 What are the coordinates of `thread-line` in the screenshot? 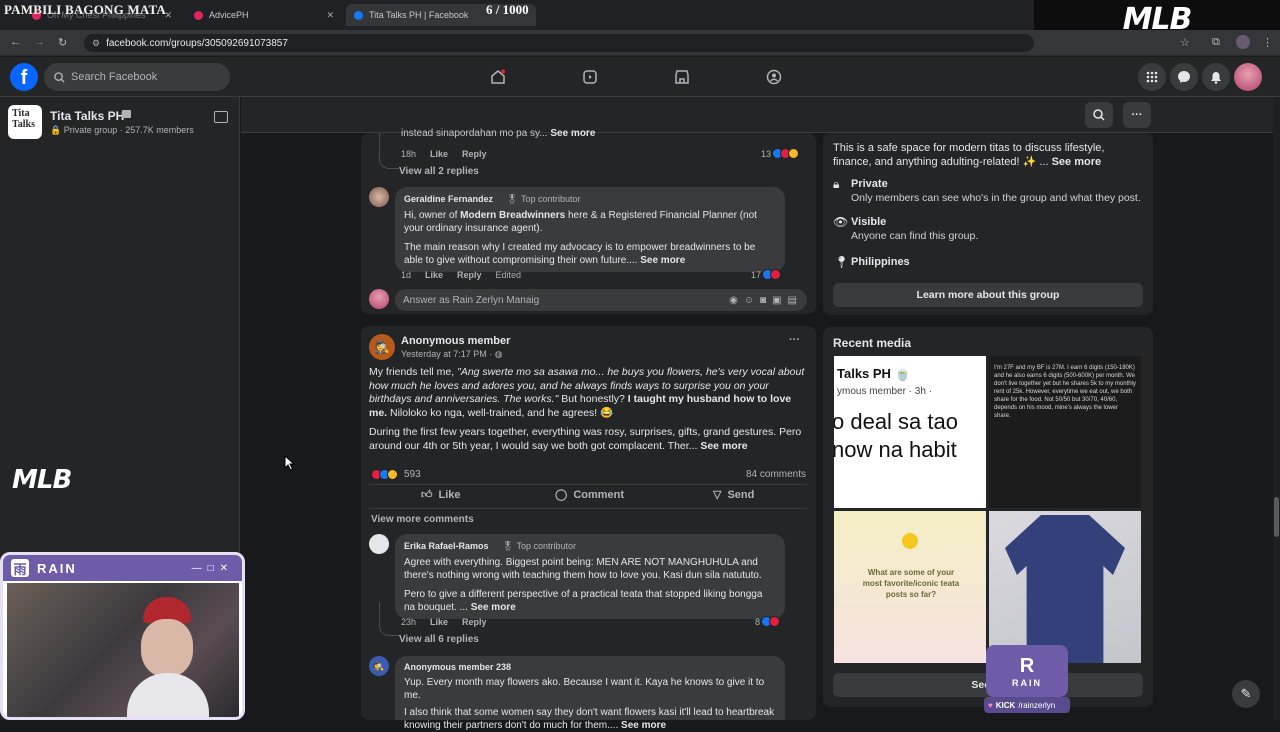 It's located at (389, 151).